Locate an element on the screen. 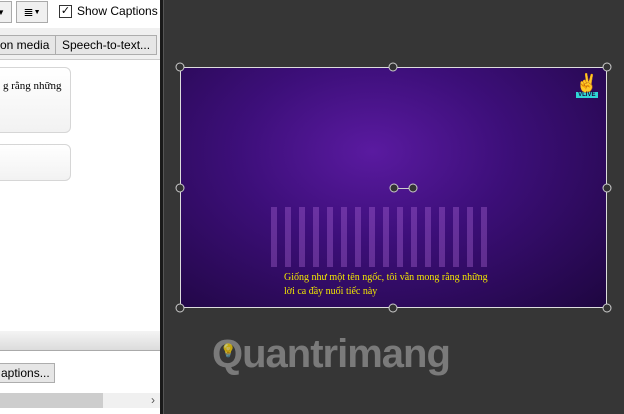  on-media-button: on media is located at coordinates (28, 45).